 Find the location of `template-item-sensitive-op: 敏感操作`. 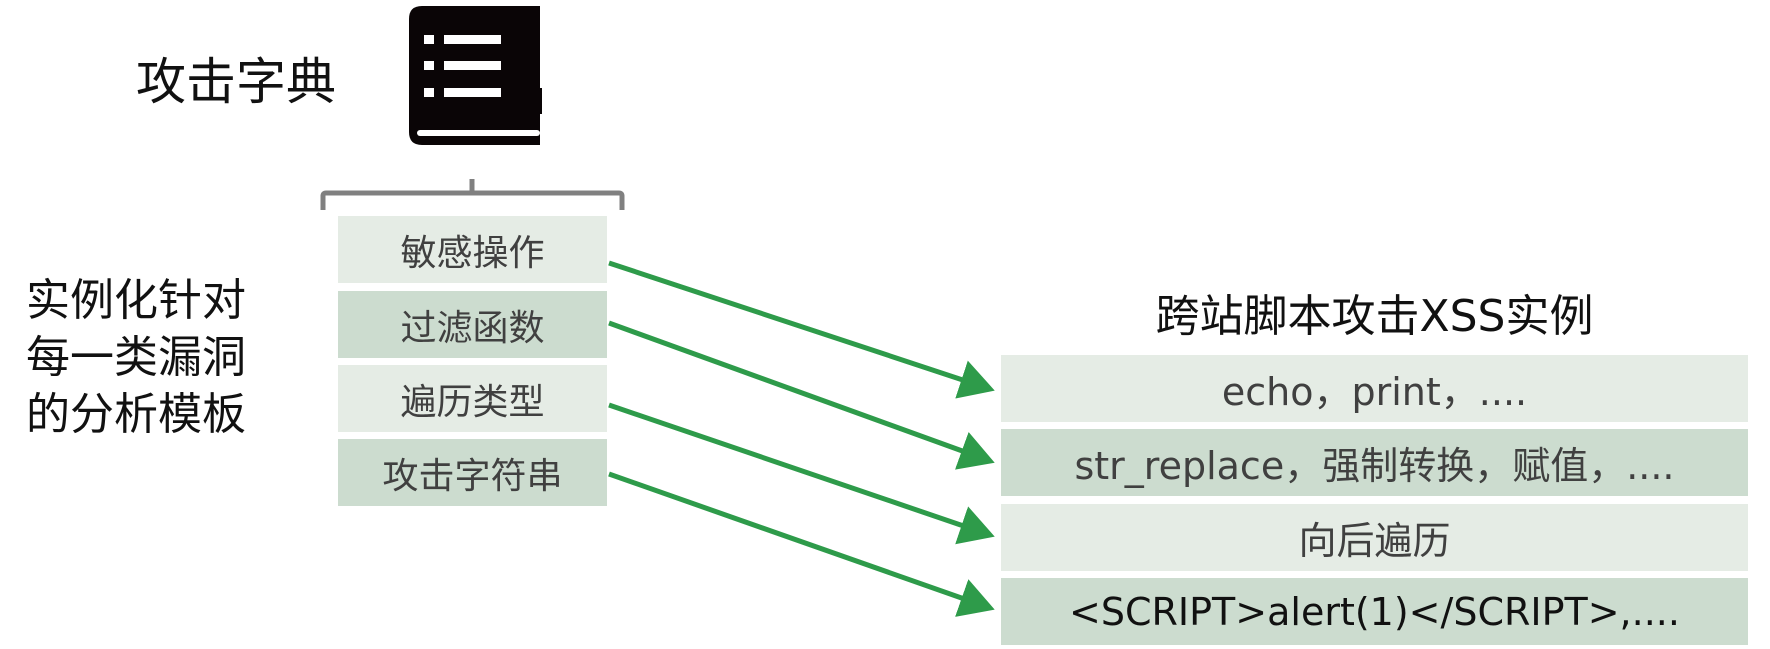

template-item-sensitive-op: 敏感操作 is located at coordinates (472, 249).